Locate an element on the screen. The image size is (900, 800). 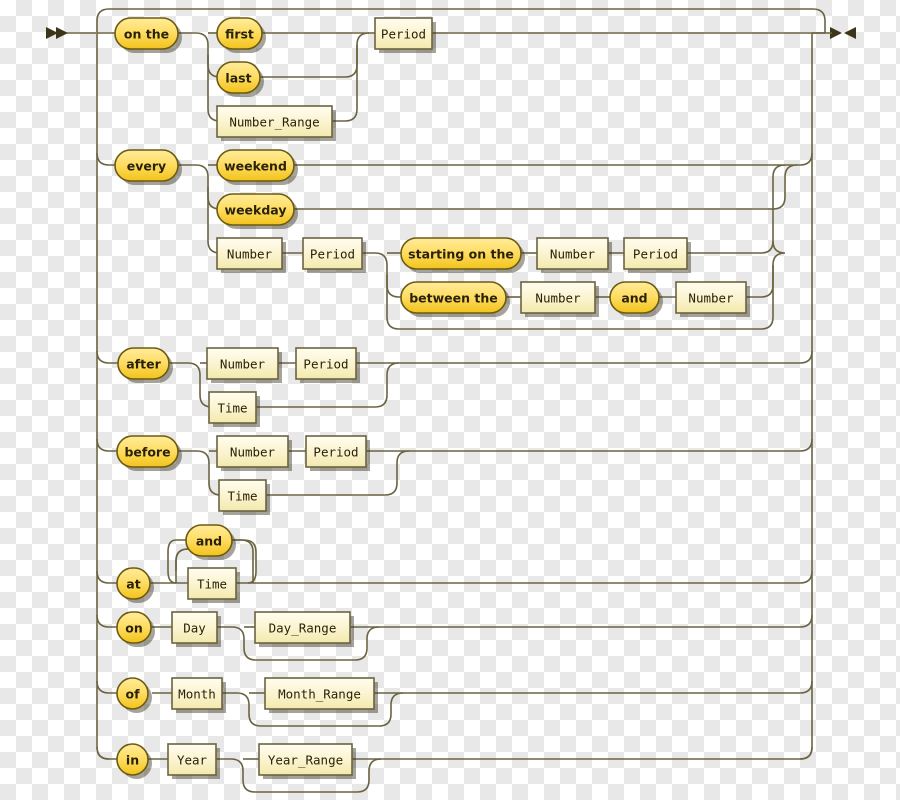
node-label: after is located at coordinates (143, 364).